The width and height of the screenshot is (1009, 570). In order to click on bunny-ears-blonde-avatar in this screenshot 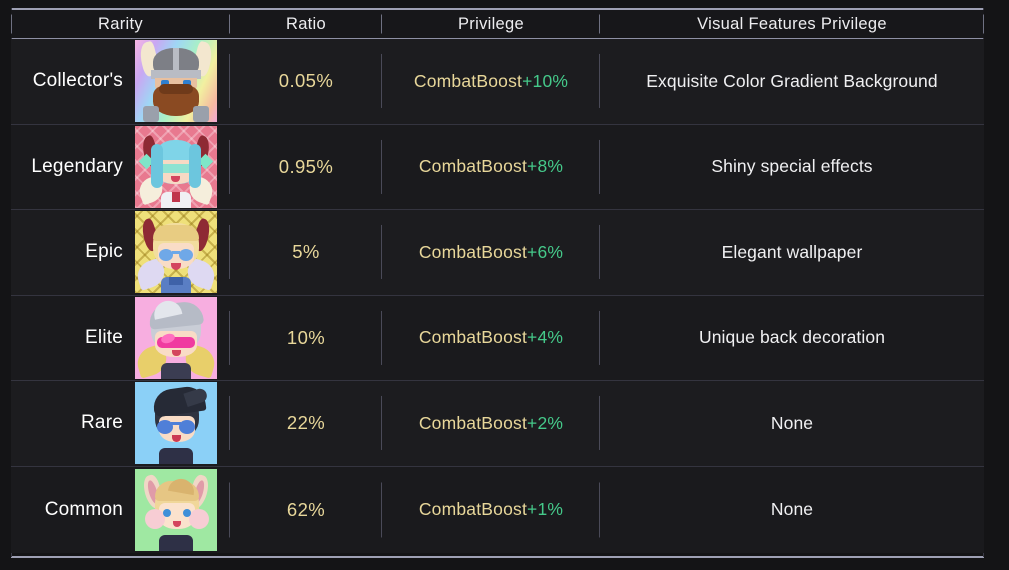, I will do `click(176, 509)`.